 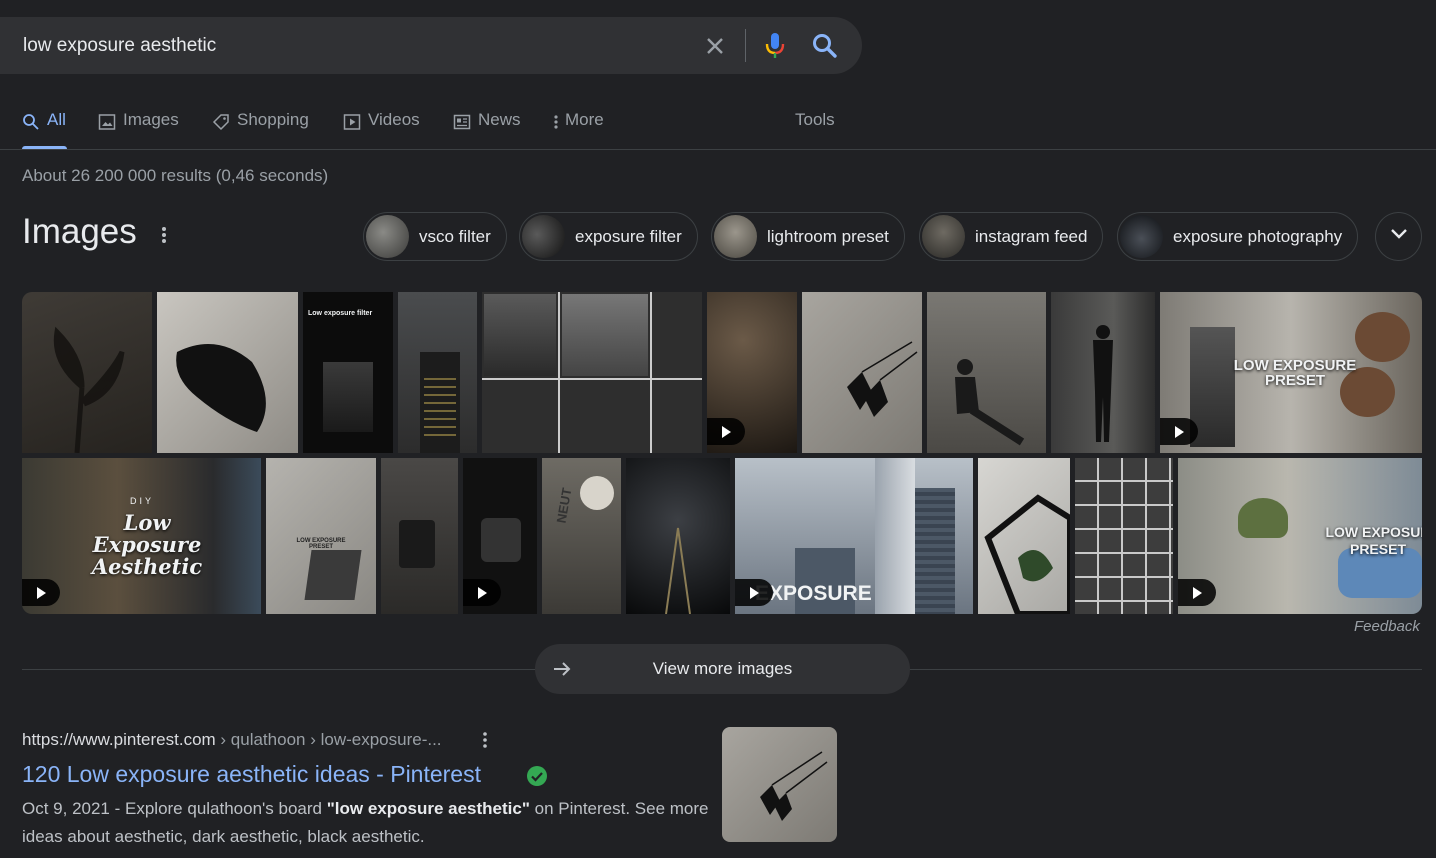 I want to click on chip-label: exposure photography, so click(x=1258, y=236).